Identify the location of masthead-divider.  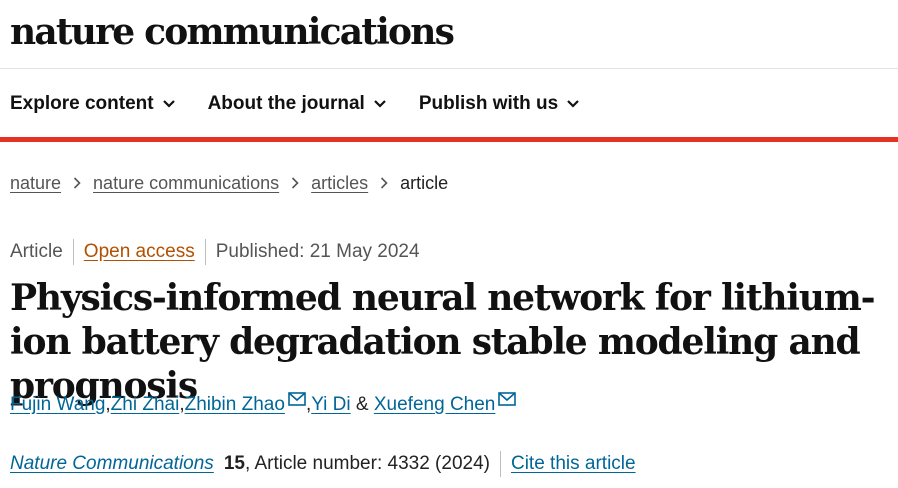
(449, 68).